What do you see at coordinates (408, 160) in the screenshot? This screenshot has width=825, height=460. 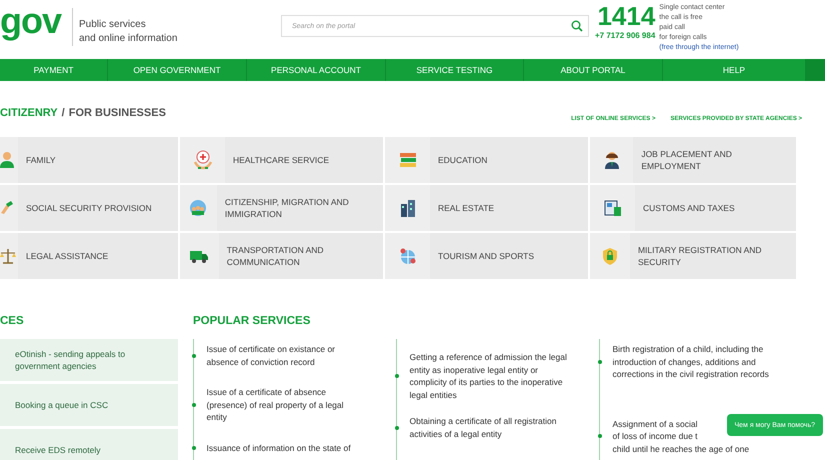 I see `books-icon` at bounding box center [408, 160].